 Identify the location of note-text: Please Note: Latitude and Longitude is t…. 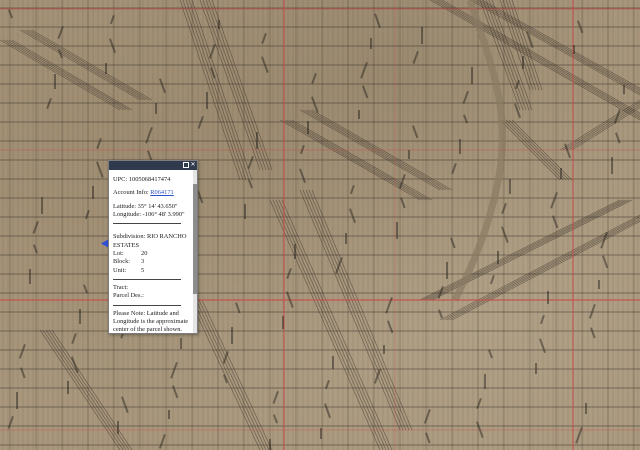
(151, 321).